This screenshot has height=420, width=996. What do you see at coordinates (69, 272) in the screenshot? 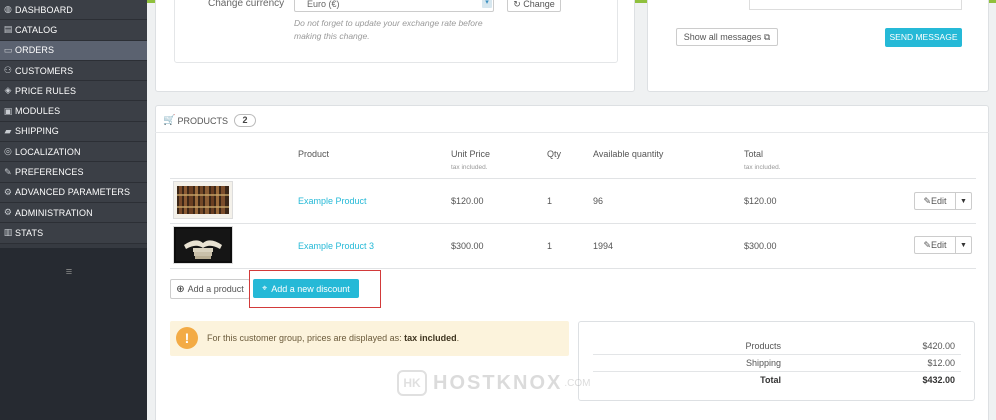
I see `sidebar-collapse-icon: ≡` at bounding box center [69, 272].